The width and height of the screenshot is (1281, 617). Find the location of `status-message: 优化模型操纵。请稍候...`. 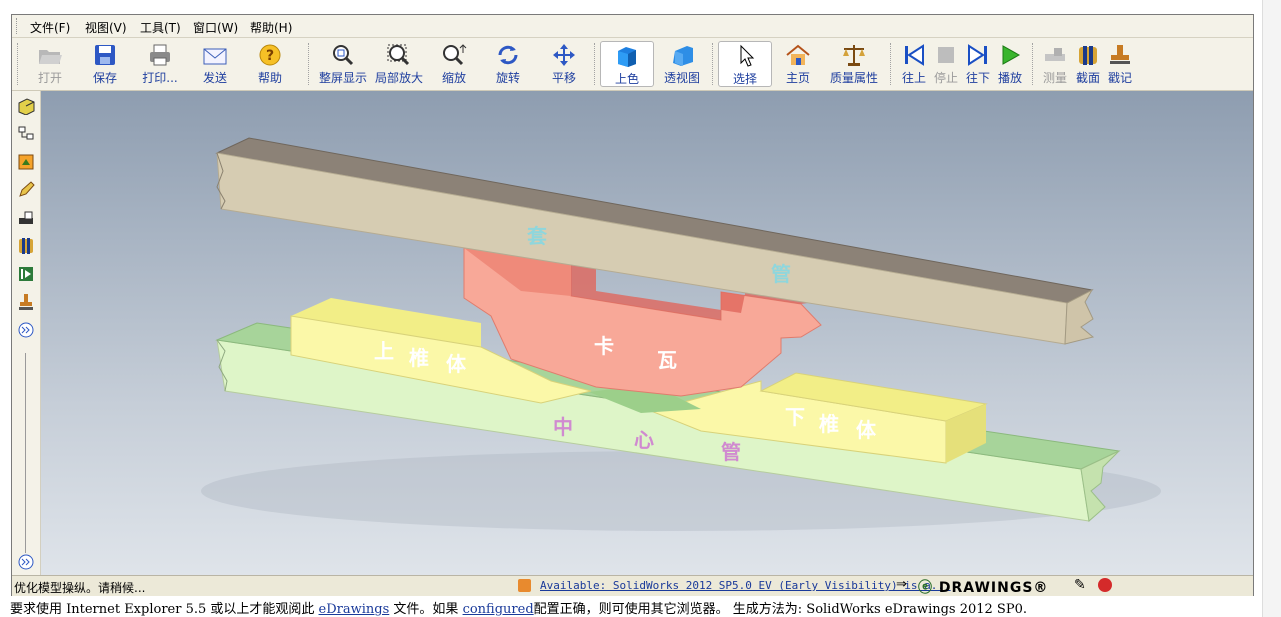

status-message: 优化模型操纵。请稍候... is located at coordinates (80, 588).